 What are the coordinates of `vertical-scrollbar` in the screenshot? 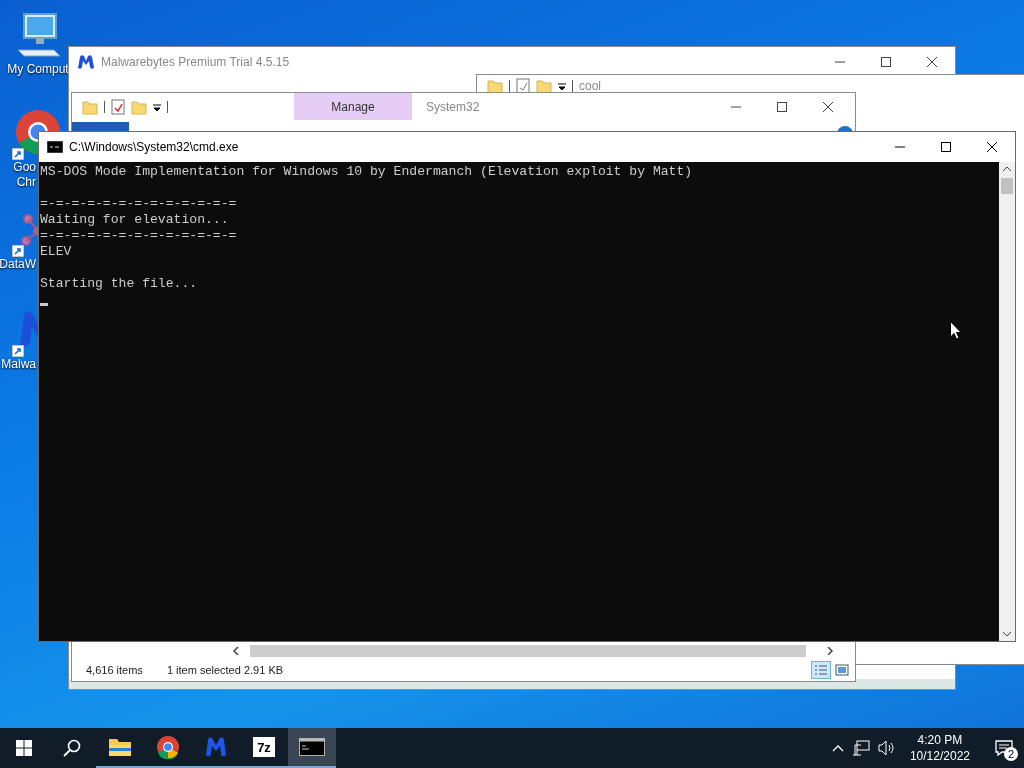 It's located at (1007, 401).